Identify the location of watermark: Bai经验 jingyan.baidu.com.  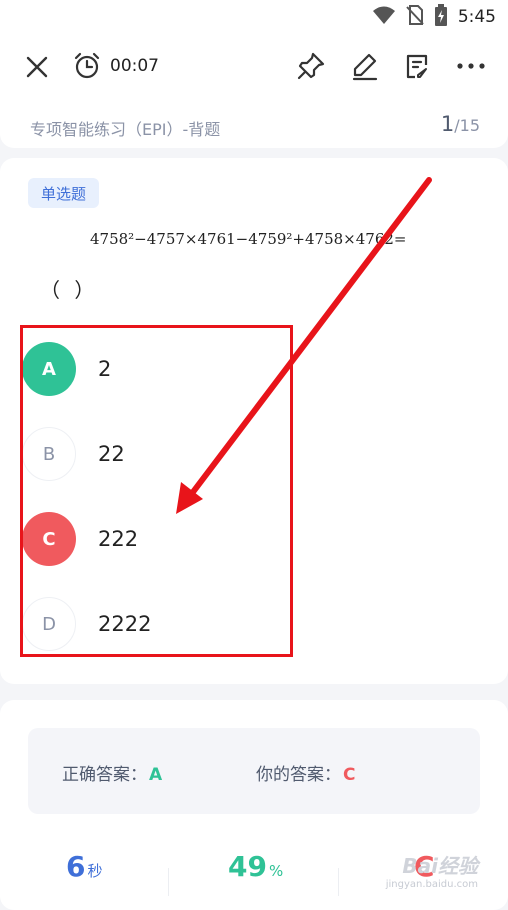
(432, 870).